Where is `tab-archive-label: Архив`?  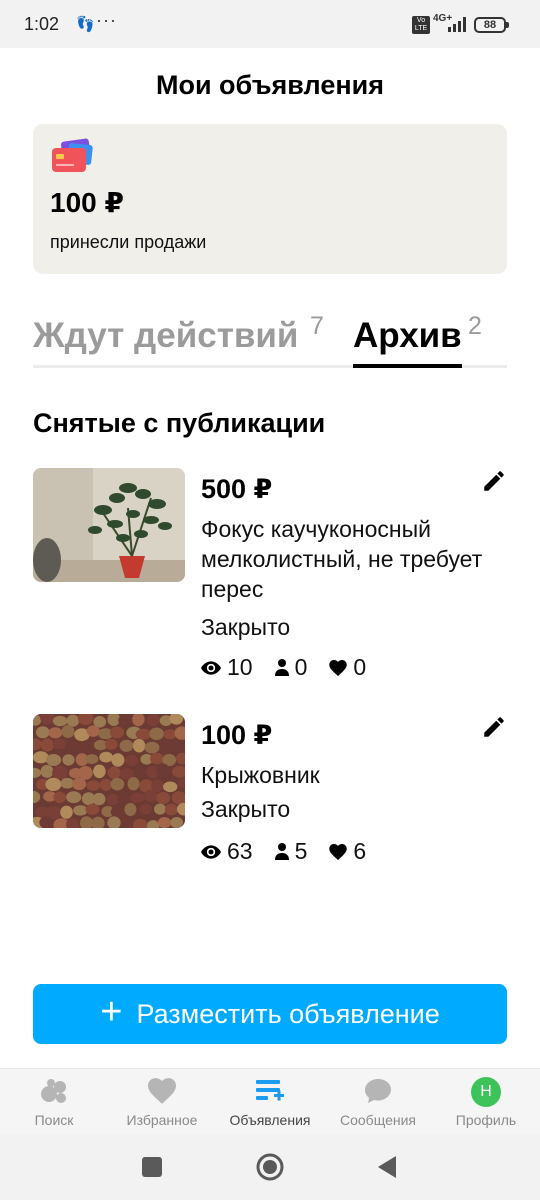
tab-archive-label: Архив is located at coordinates (407, 335).